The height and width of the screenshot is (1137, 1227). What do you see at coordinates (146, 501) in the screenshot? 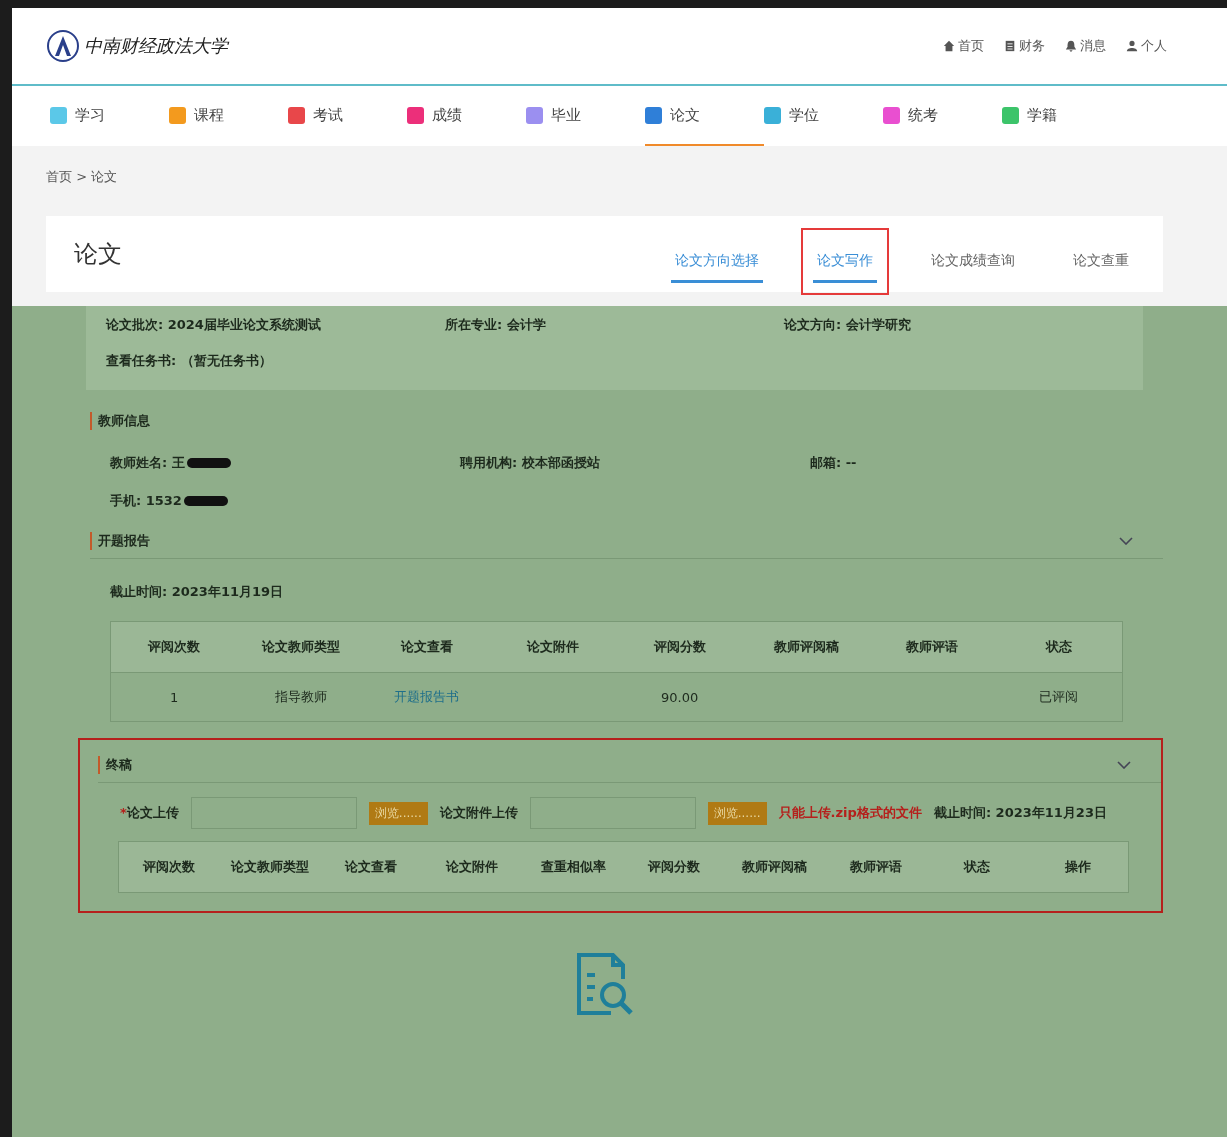
I see `info-field: 手机: 1532` at bounding box center [146, 501].